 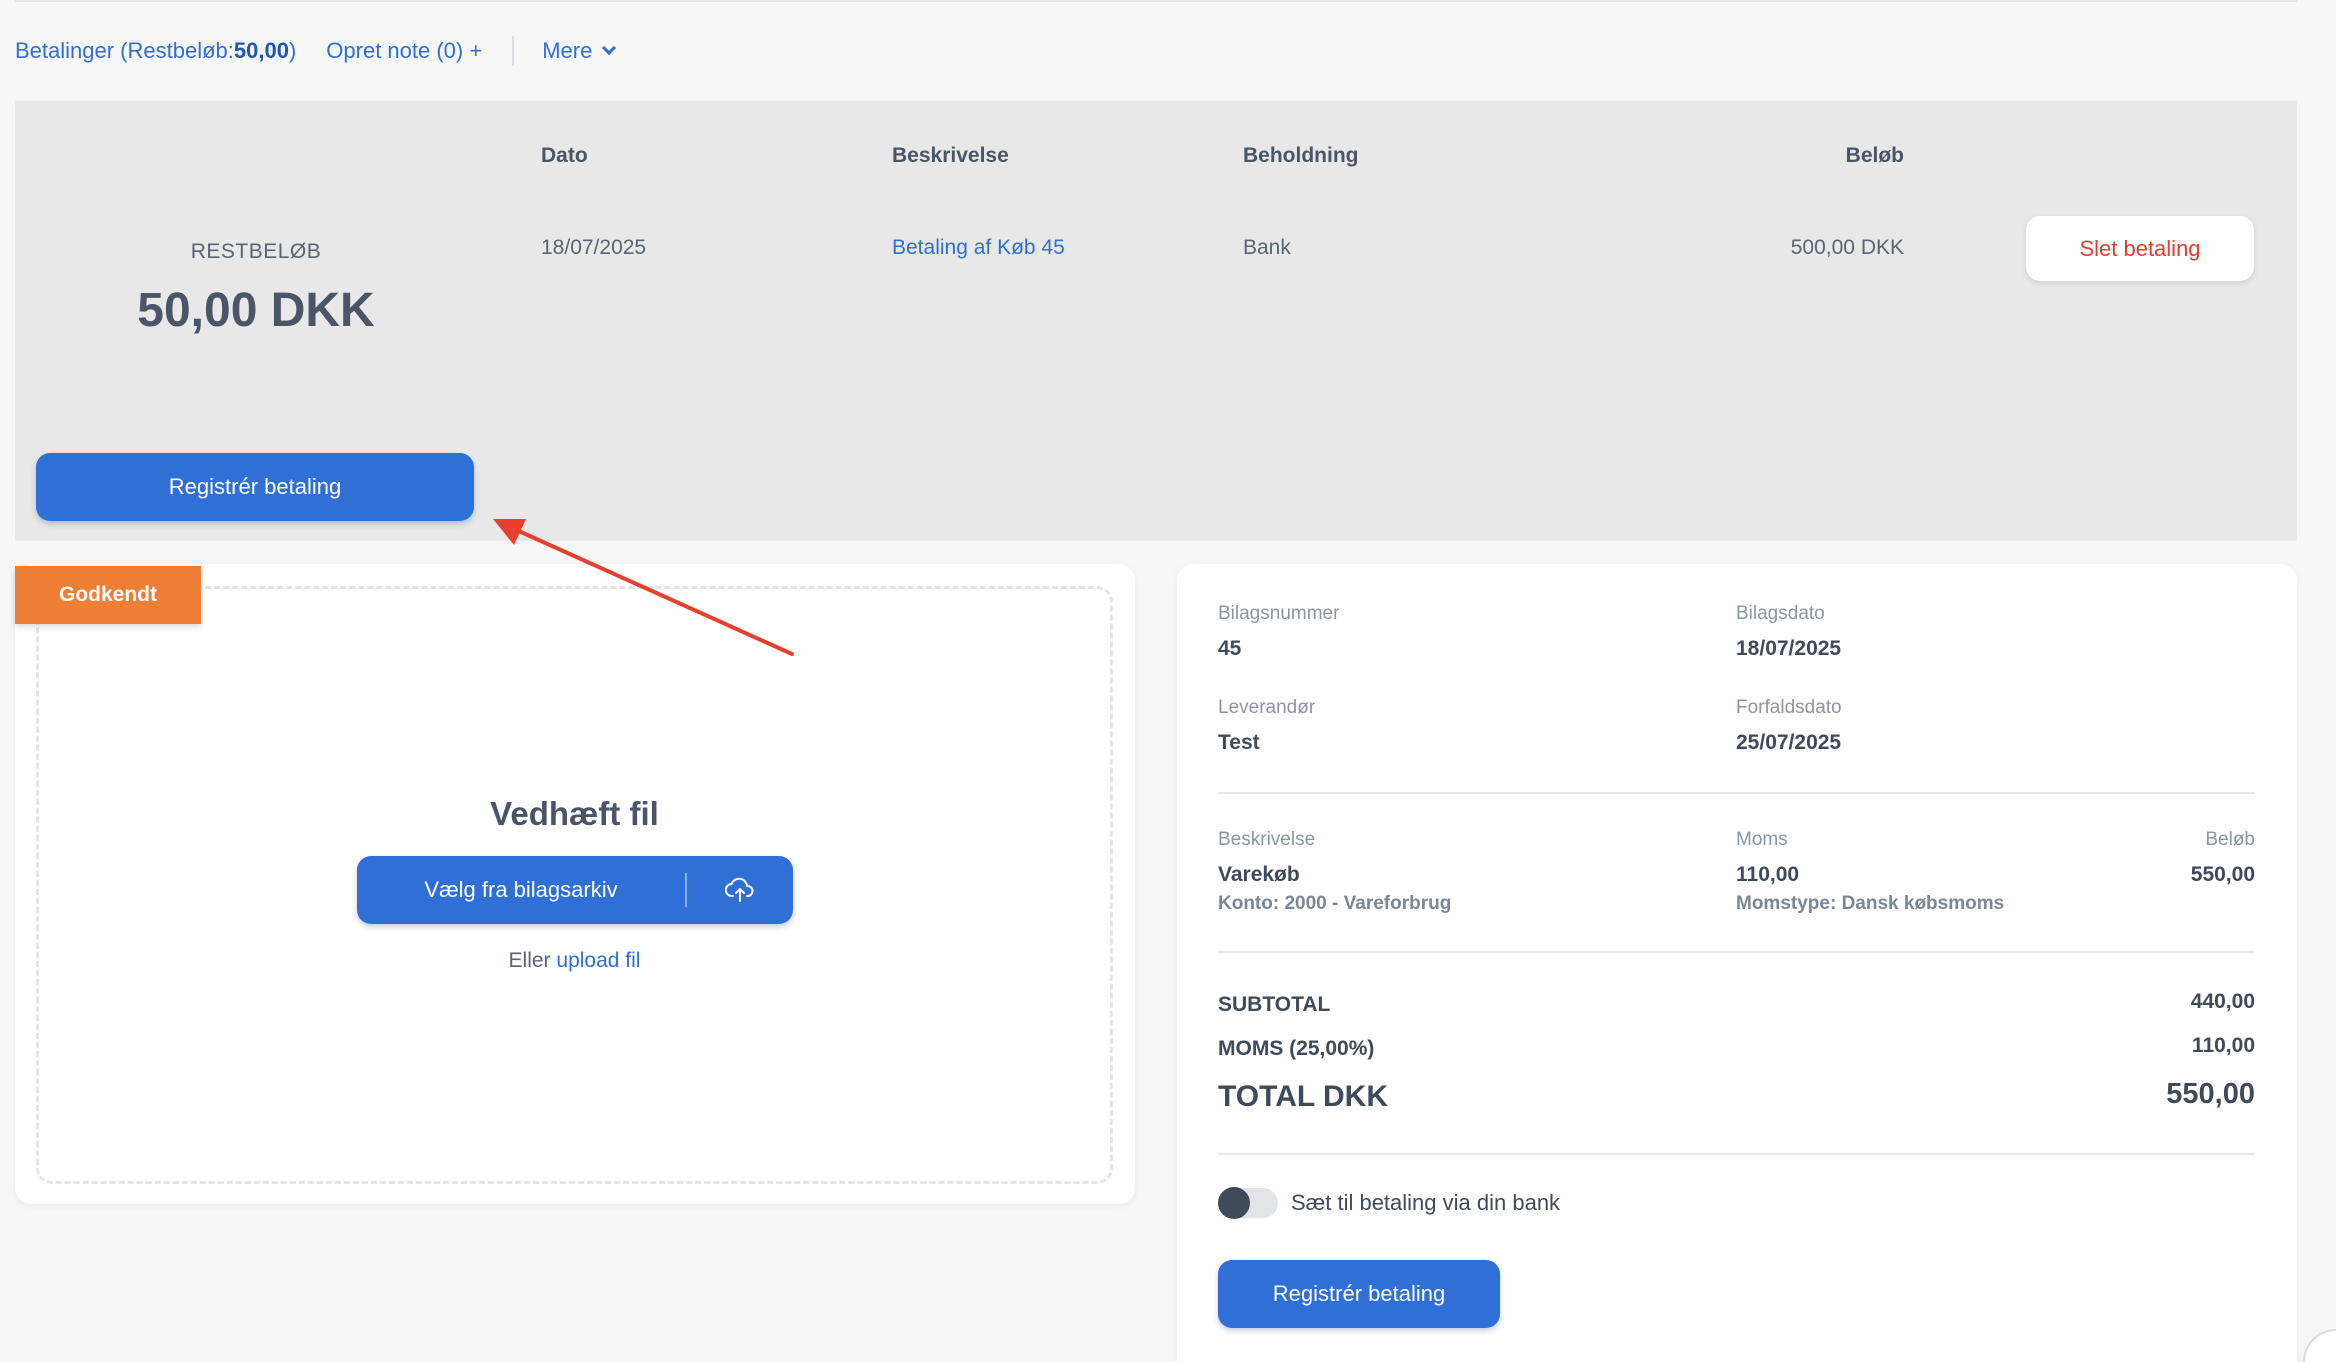 I want to click on remaining-value: 50,00 DKK, so click(x=256, y=310).